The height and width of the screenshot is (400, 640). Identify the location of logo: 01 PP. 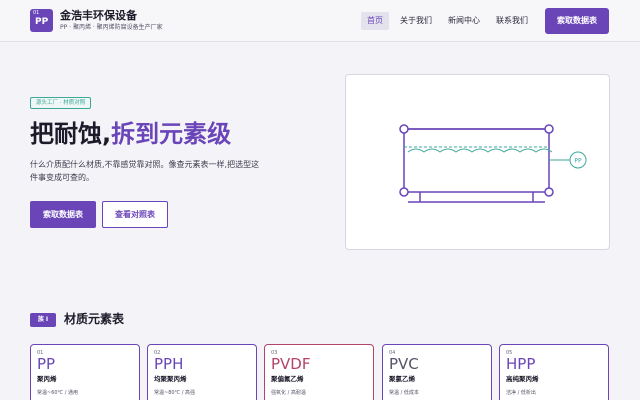
(41, 20).